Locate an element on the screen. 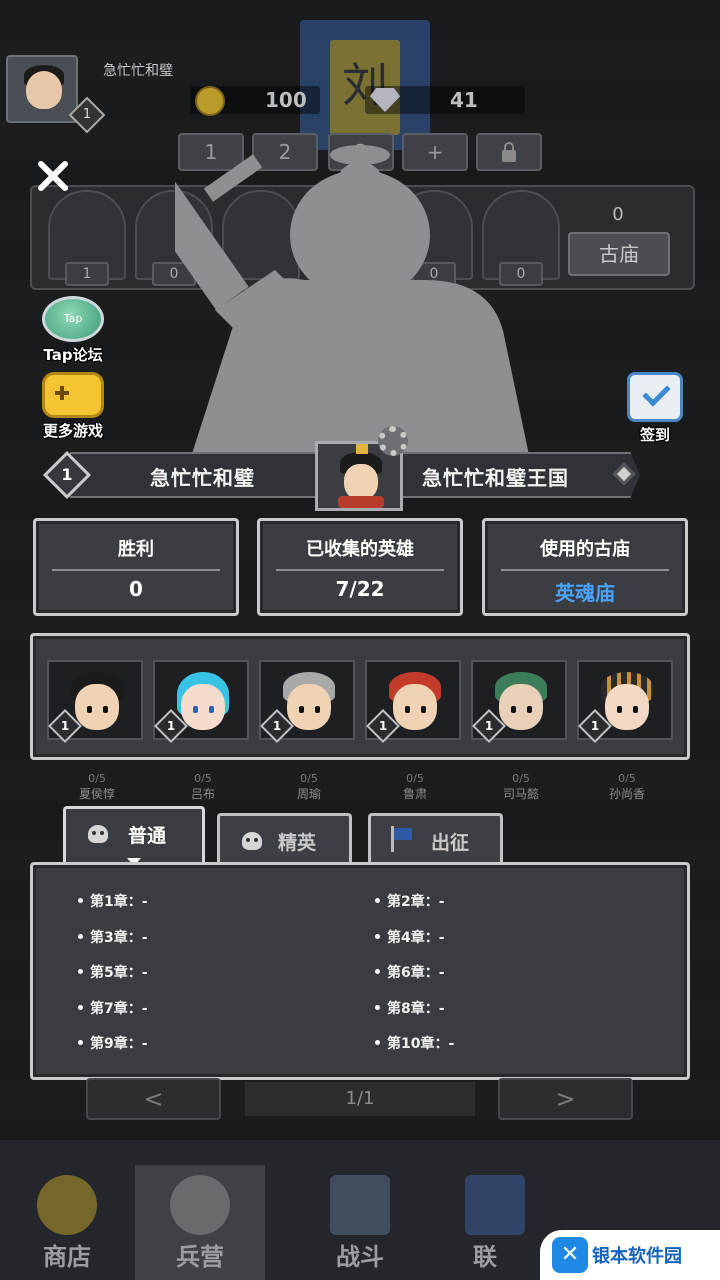 This screenshot has height=1280, width=720. dim-hero-name: 鲁肃 is located at coordinates (414, 794).